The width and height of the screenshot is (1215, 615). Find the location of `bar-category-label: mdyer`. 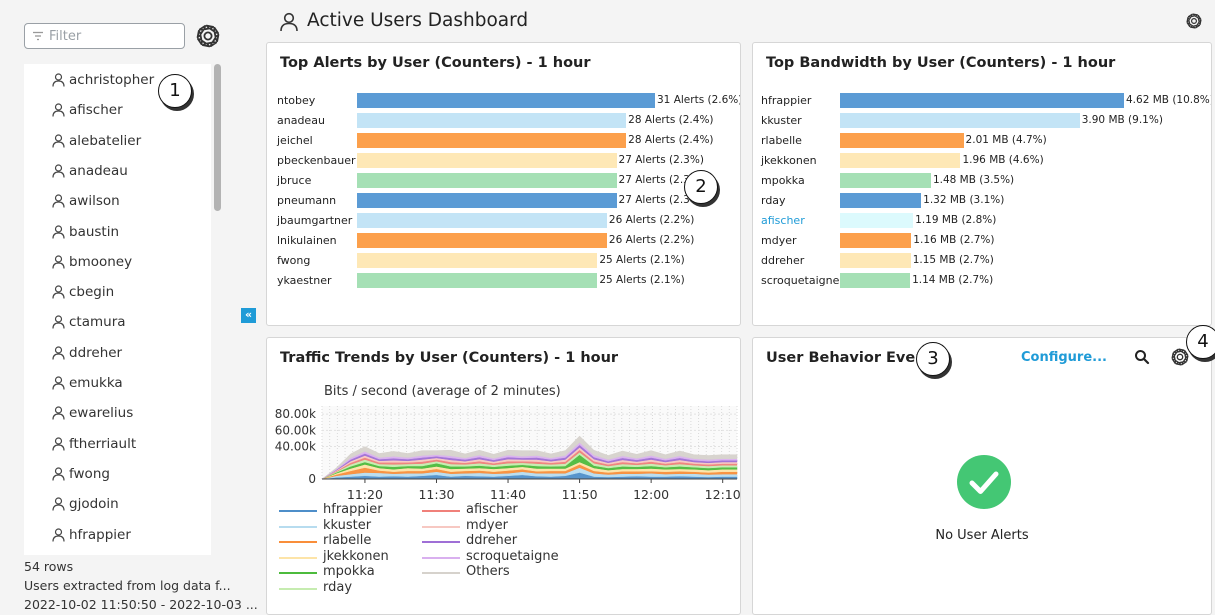

bar-category-label: mdyer is located at coordinates (779, 240).